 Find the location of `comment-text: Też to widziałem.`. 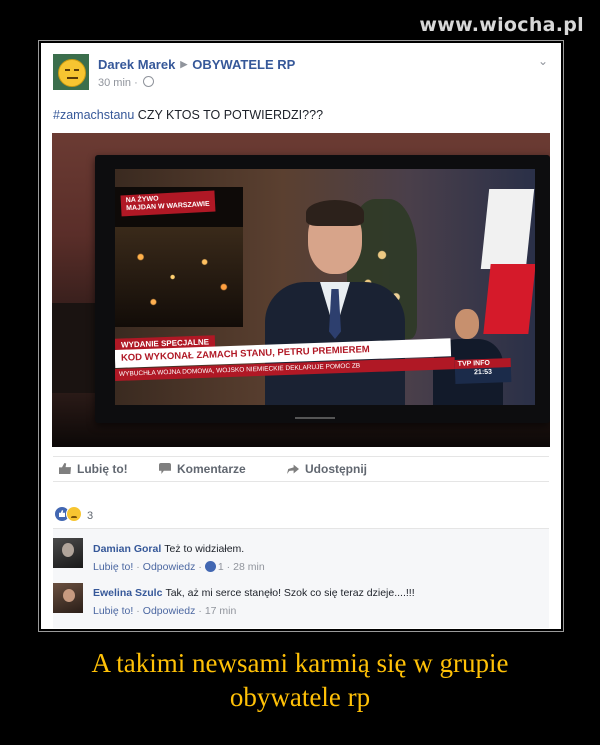

comment-text: Też to widziałem. is located at coordinates (204, 549).